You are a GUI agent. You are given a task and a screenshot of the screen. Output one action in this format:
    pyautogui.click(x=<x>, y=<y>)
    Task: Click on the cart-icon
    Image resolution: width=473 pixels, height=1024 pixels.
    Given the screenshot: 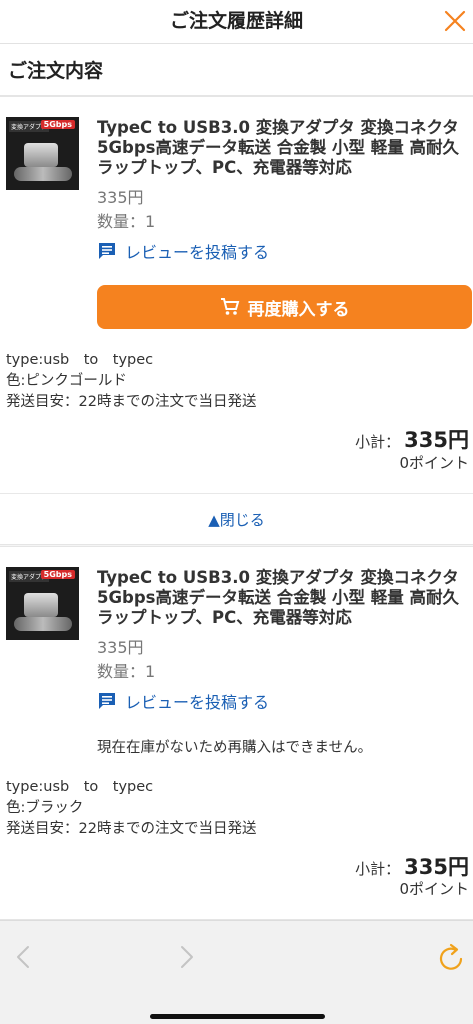 What is the action you would take?
    pyautogui.click(x=229, y=306)
    